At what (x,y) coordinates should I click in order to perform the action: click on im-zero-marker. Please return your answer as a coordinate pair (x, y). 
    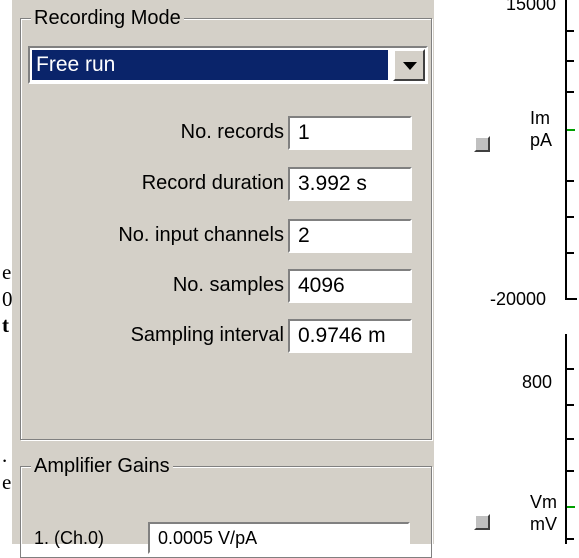
    Looking at the image, I should click on (571, 130).